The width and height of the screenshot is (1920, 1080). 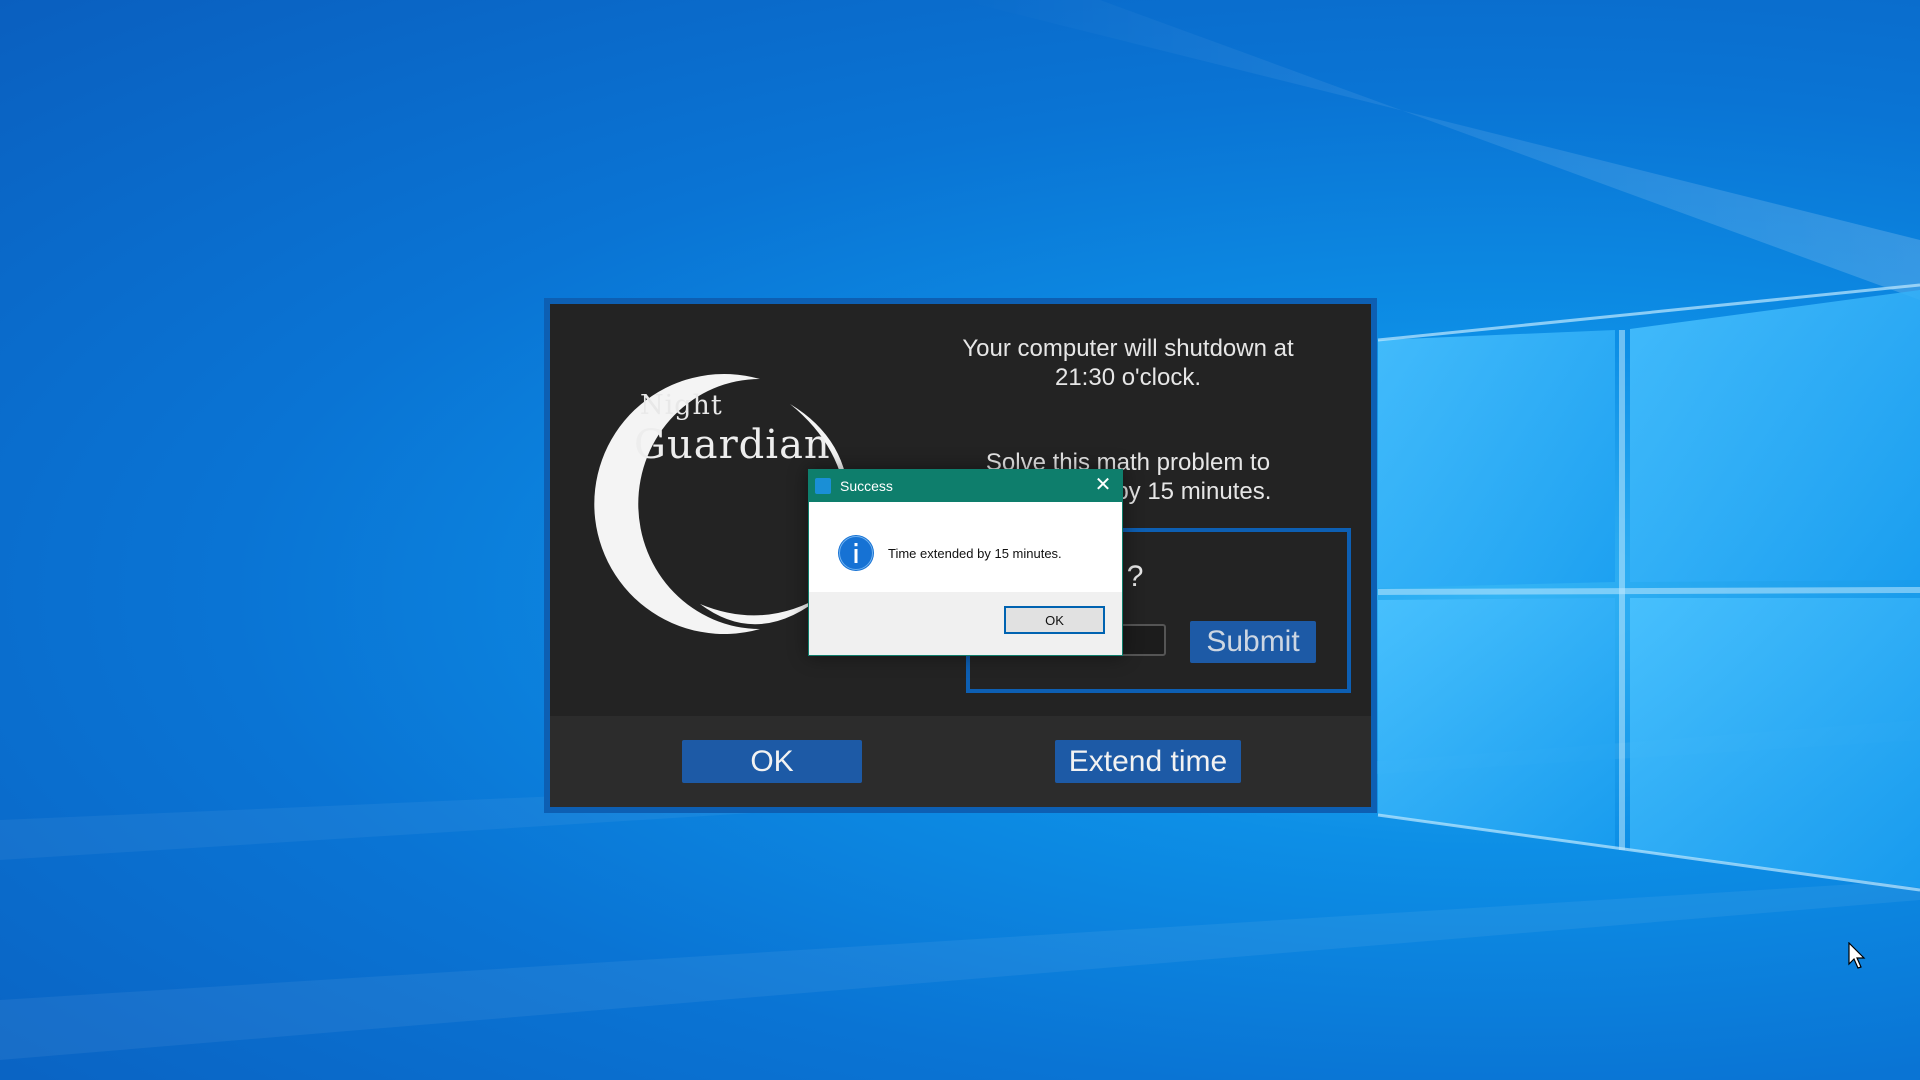 I want to click on submit-button: Submit, so click(x=1253, y=642).